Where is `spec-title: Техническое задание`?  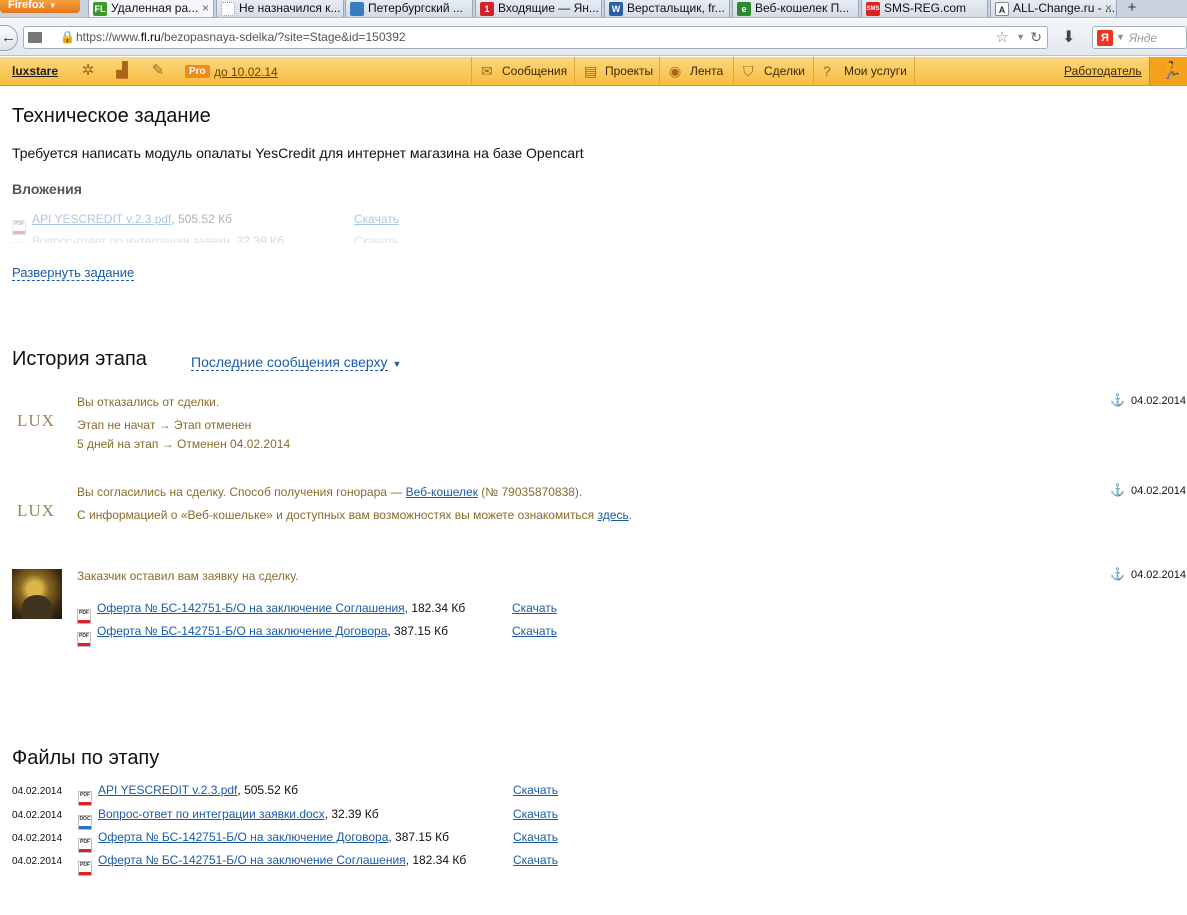
spec-title: Техническое задание is located at coordinates (111, 116).